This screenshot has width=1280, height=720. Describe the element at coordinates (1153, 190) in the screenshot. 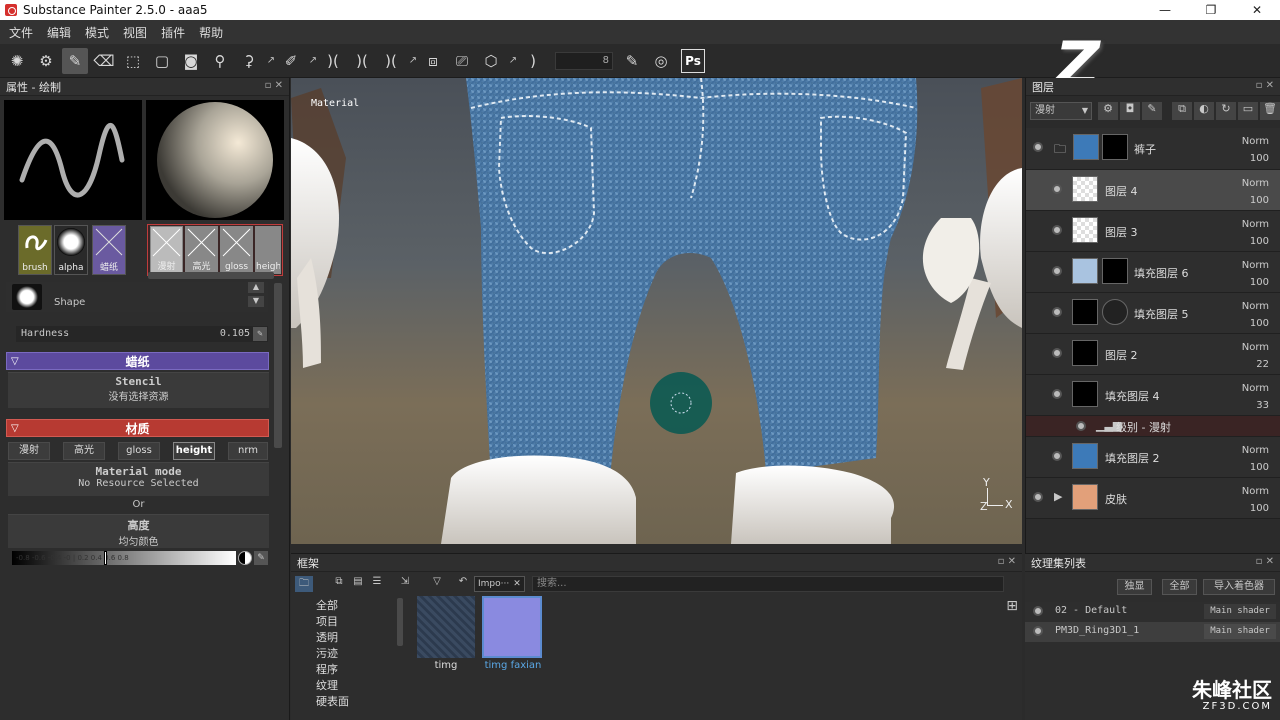

I see `layer-row-layer-4: 图层 4 Norm 100` at that location.